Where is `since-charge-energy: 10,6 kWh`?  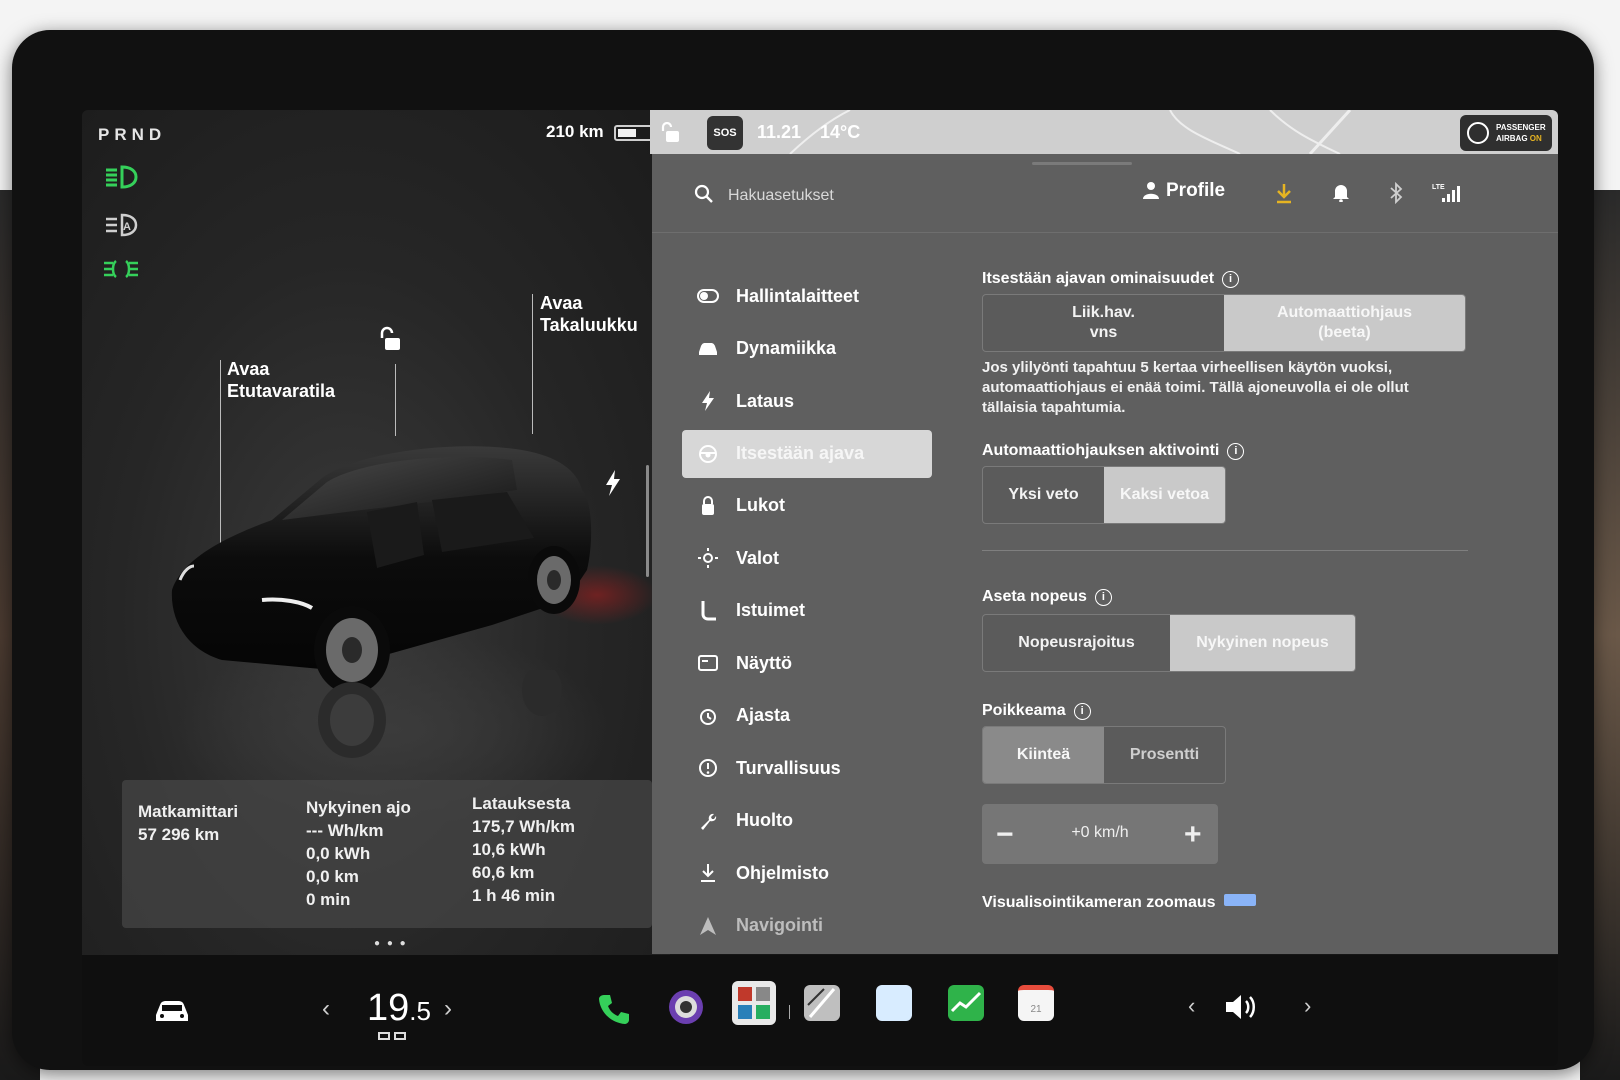 since-charge-energy: 10,6 kWh is located at coordinates (509, 849).